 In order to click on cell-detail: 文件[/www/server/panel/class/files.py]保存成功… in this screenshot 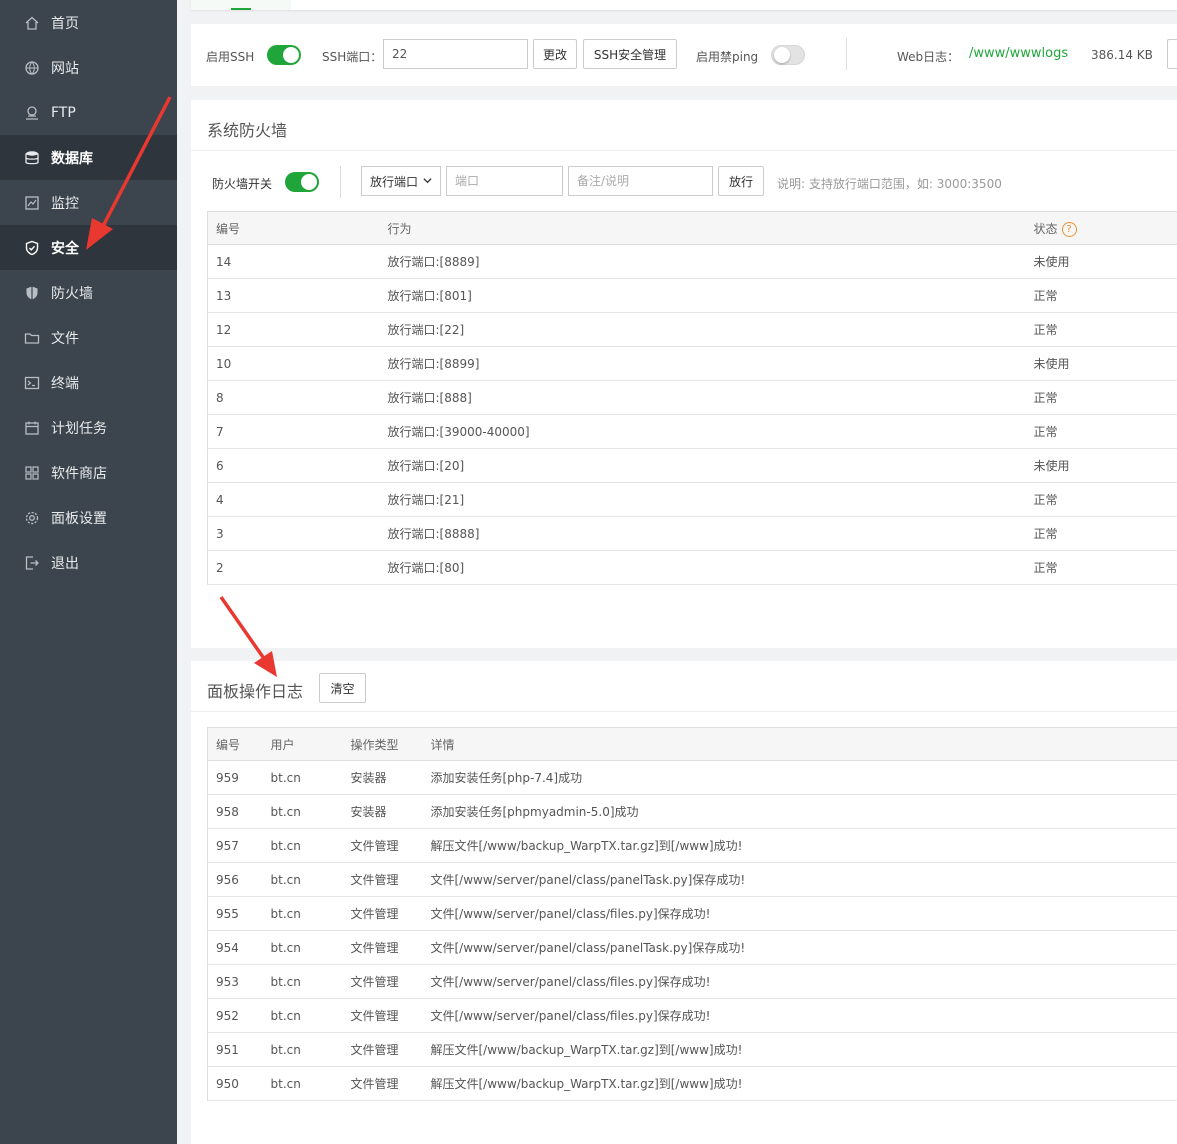, I will do `click(799, 1015)`.